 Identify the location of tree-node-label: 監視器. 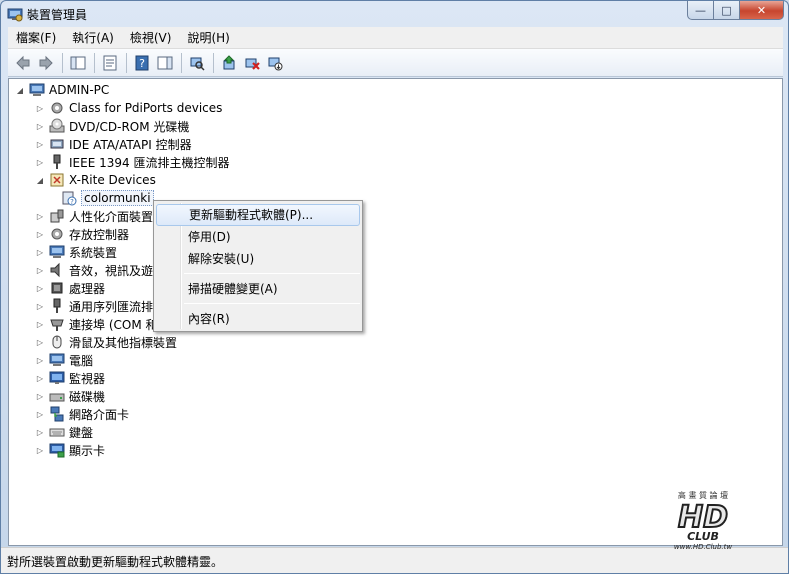
(87, 378).